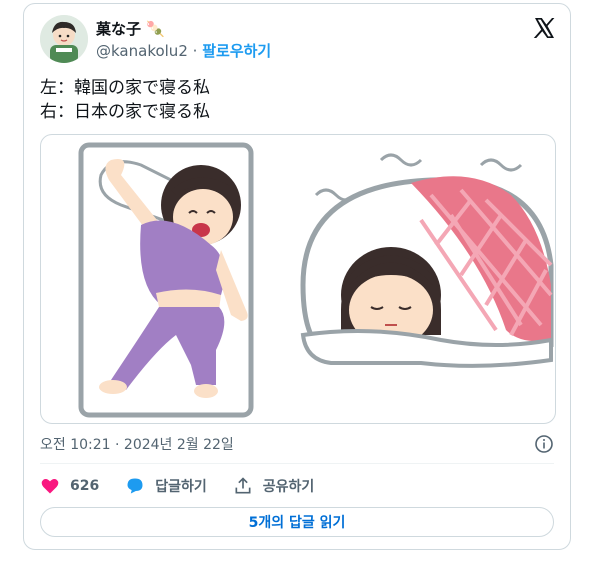 The width and height of the screenshot is (616, 561). Describe the element at coordinates (142, 51) in the screenshot. I see `author-handle: @kanakolu2` at that location.